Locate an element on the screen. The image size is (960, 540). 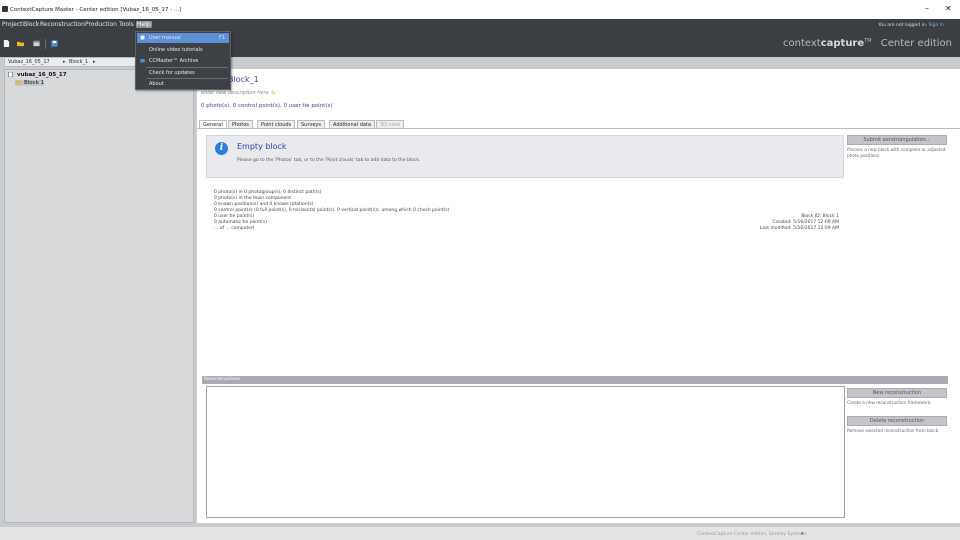
user-manual-label: User manual is located at coordinates (165, 38).